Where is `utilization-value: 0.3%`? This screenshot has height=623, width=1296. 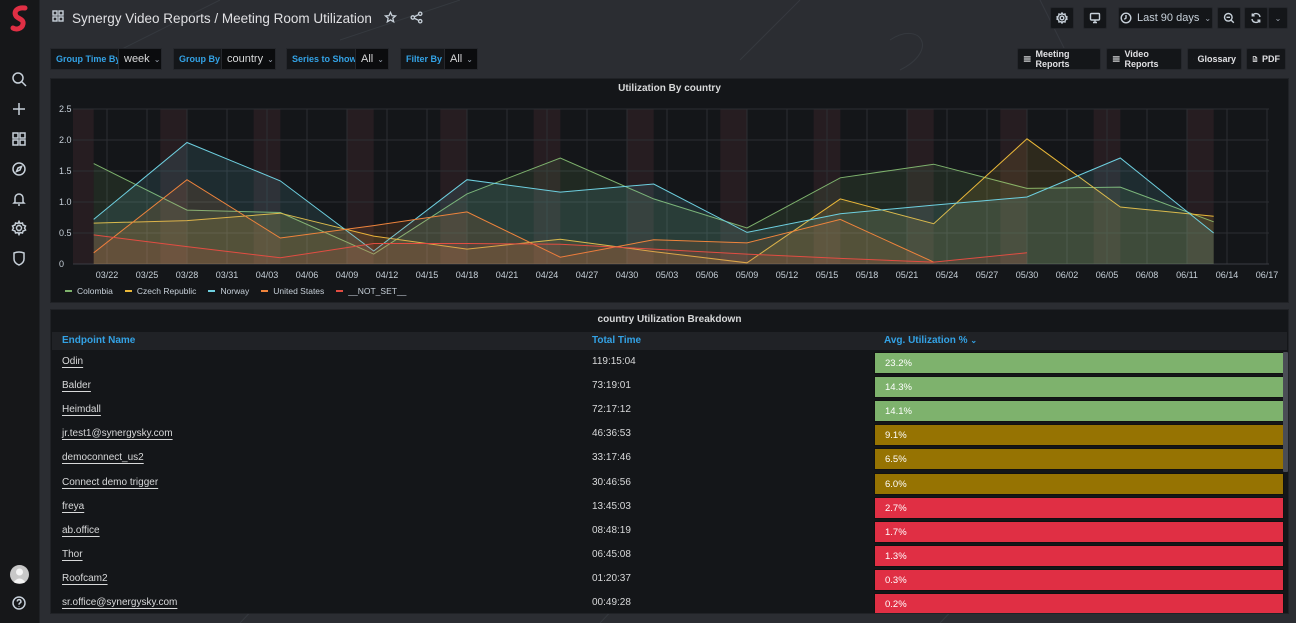 utilization-value: 0.3% is located at coordinates (896, 580).